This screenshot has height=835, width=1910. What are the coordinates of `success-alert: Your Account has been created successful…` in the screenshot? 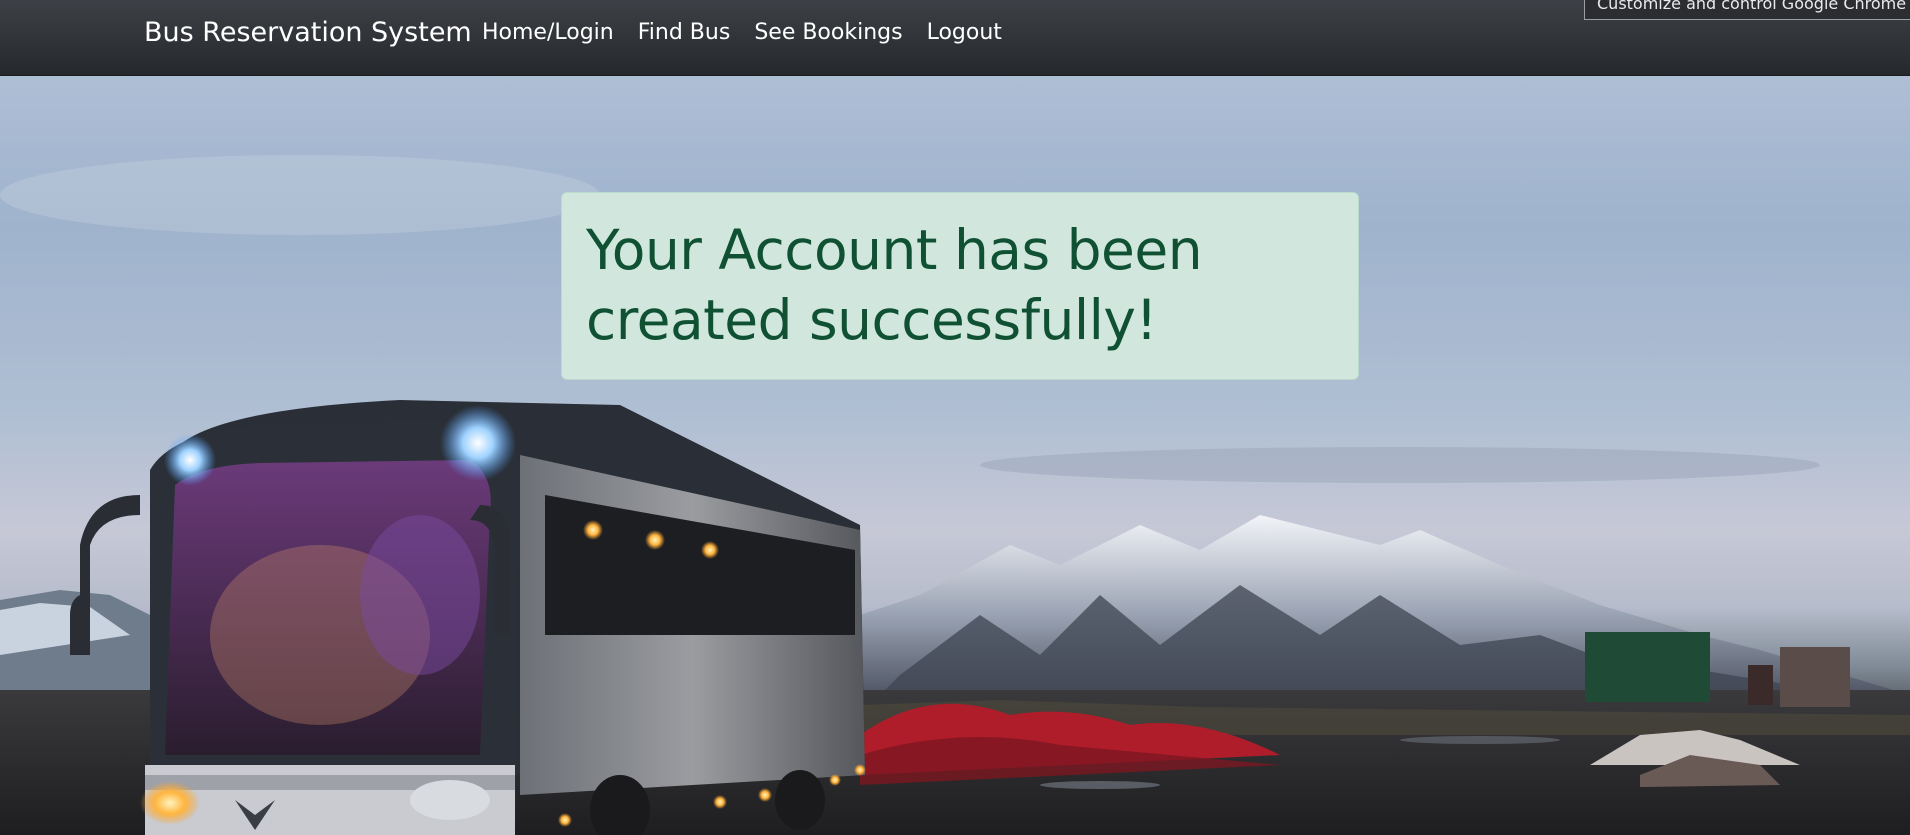 It's located at (960, 286).